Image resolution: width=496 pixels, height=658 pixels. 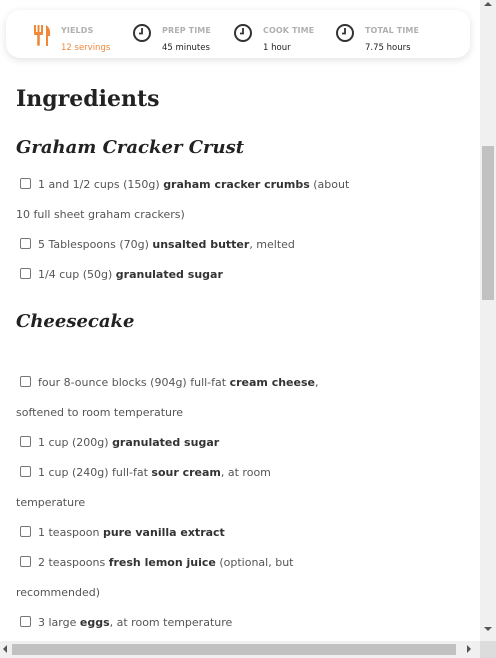 I want to click on total-time-label: TOTAL TIME, so click(x=392, y=30).